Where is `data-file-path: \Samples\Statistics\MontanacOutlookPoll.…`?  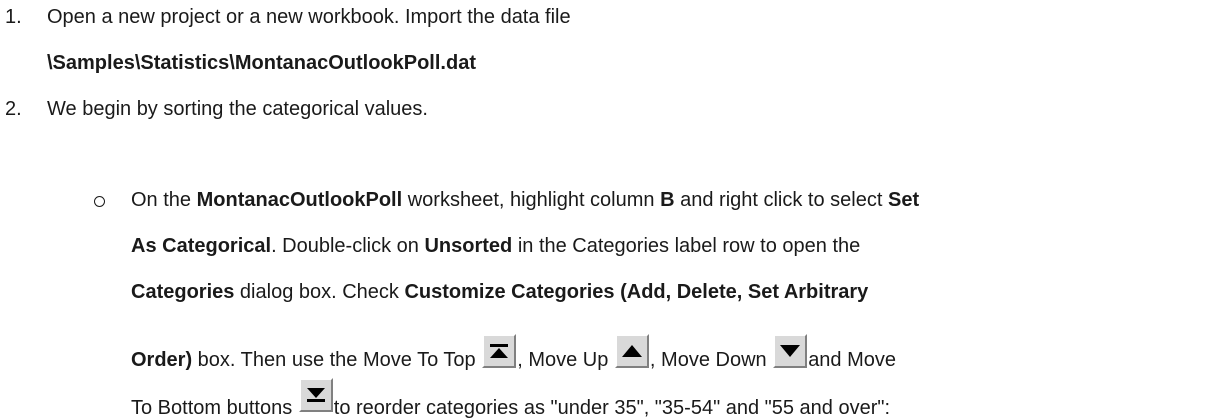 data-file-path: \Samples\Statistics\MontanacOutlookPoll.… is located at coordinates (261, 63).